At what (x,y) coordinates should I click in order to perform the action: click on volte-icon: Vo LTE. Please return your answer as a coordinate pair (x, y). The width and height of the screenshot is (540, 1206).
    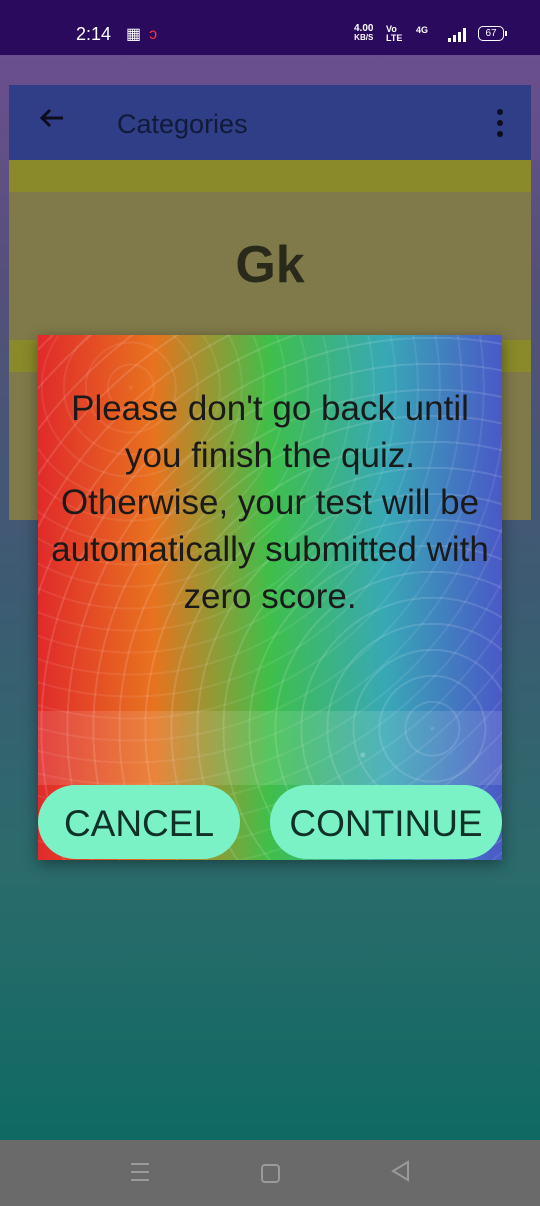
    Looking at the image, I should click on (394, 33).